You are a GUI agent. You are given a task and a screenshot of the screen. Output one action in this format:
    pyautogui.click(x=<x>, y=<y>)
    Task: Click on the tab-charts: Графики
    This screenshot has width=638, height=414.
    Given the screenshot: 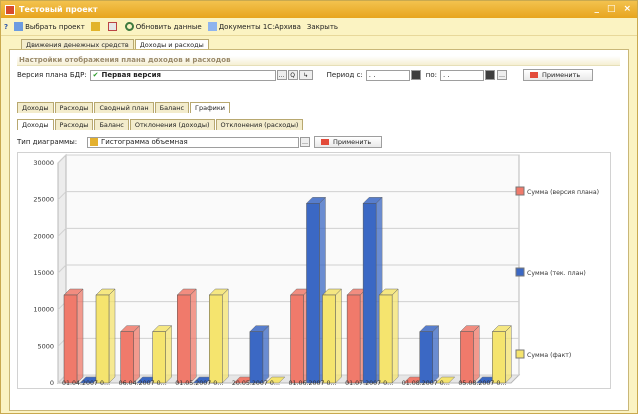 What is the action you would take?
    pyautogui.click(x=210, y=107)
    